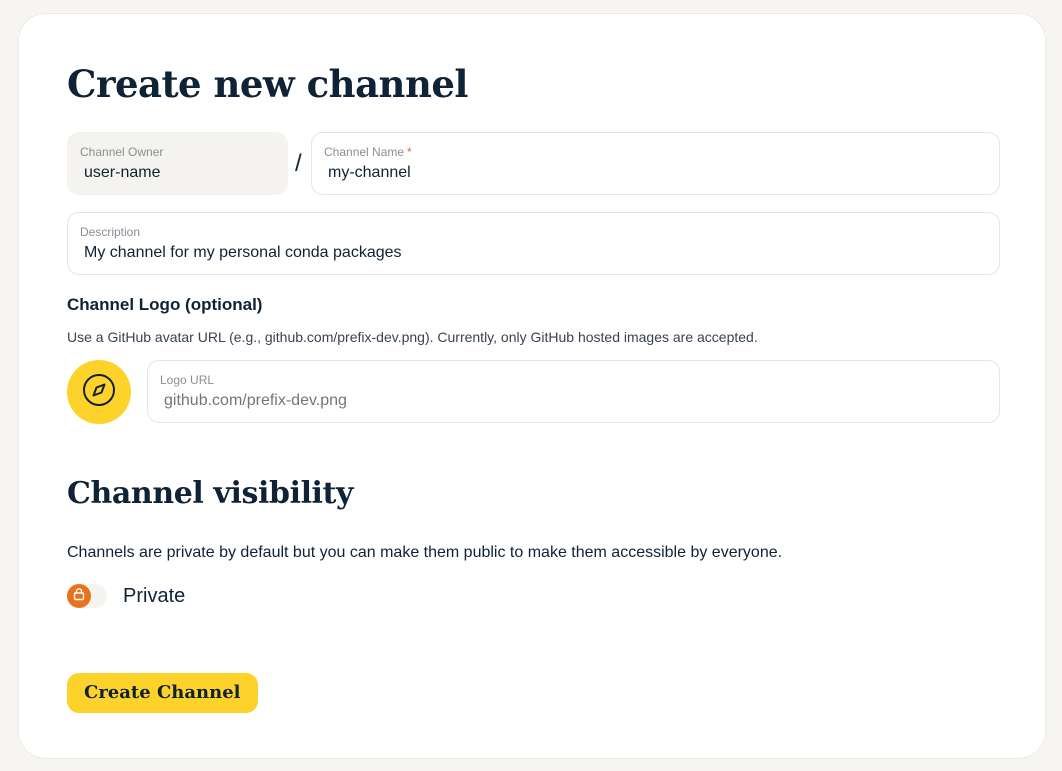  I want to click on visibility-toggle-label: Private, so click(154, 596).